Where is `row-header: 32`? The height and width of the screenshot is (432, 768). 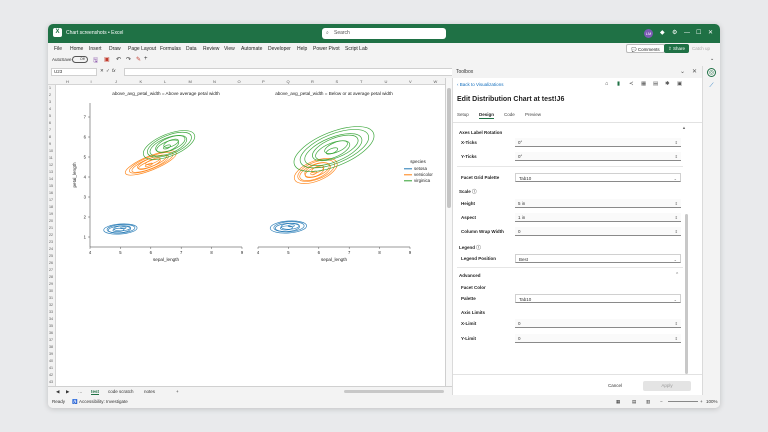
row-header: 32 is located at coordinates (51, 305).